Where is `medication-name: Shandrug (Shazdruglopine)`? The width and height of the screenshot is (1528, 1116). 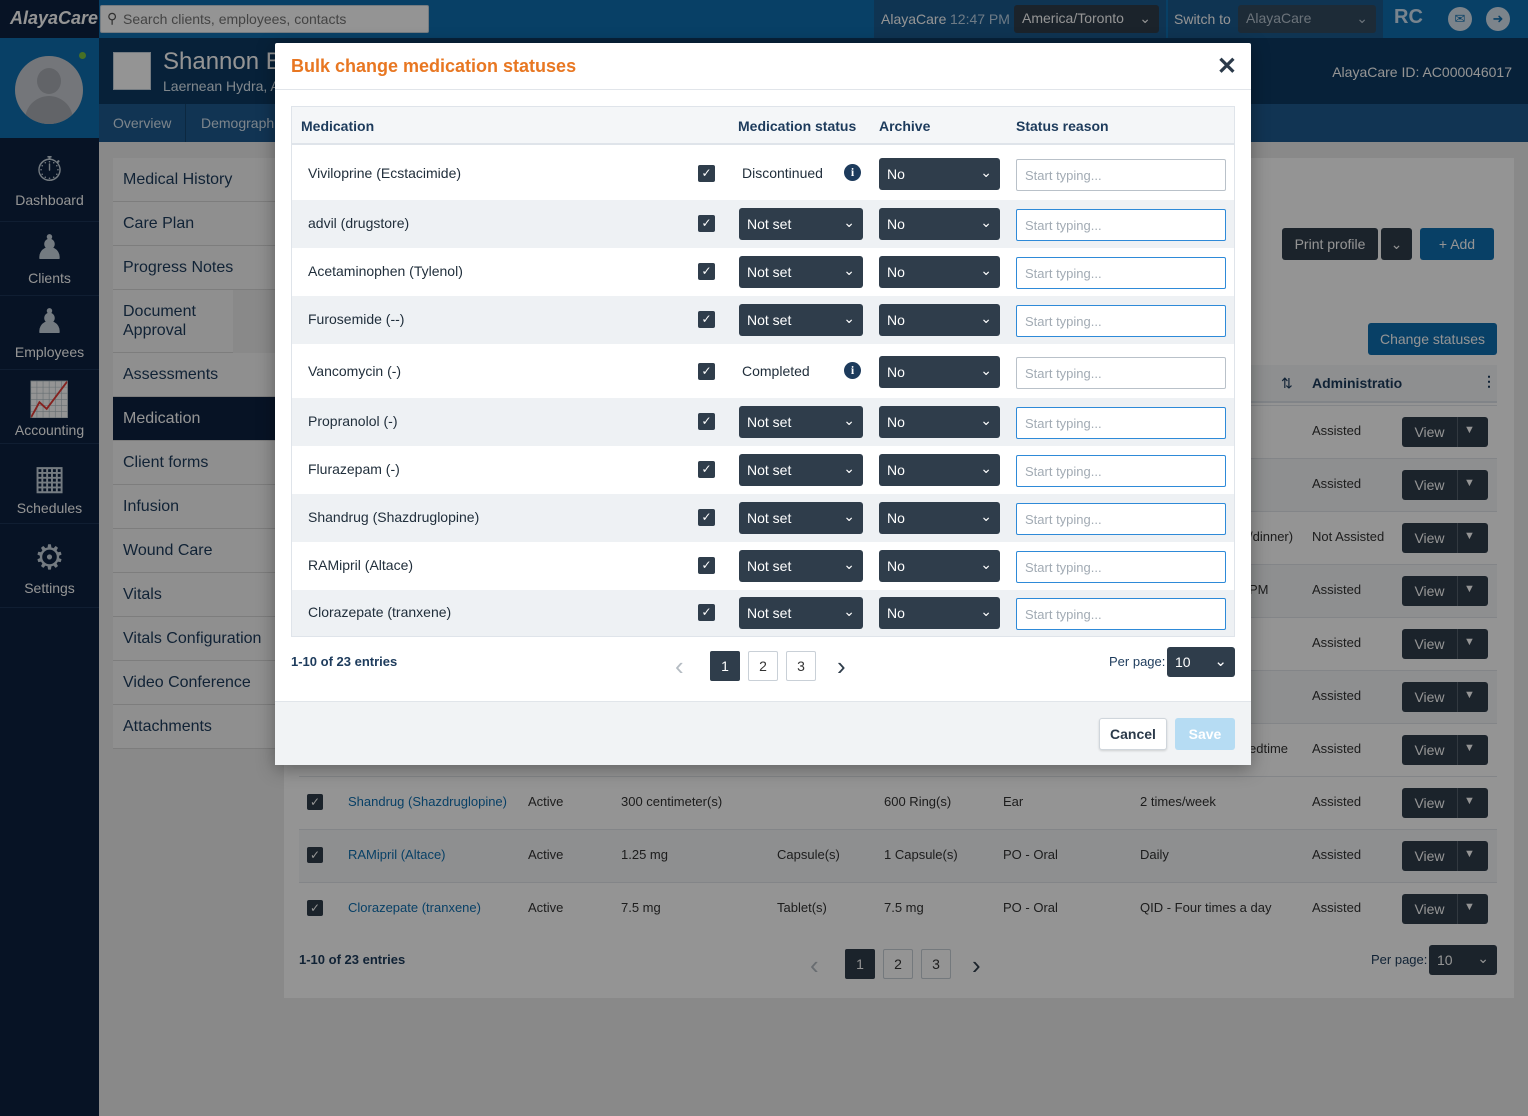
medication-name: Shandrug (Shazdruglopine) is located at coordinates (394, 517).